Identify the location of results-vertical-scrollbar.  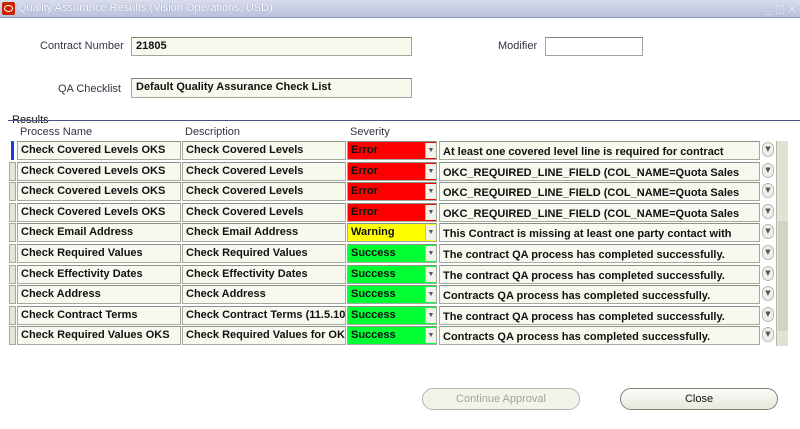
(782, 243).